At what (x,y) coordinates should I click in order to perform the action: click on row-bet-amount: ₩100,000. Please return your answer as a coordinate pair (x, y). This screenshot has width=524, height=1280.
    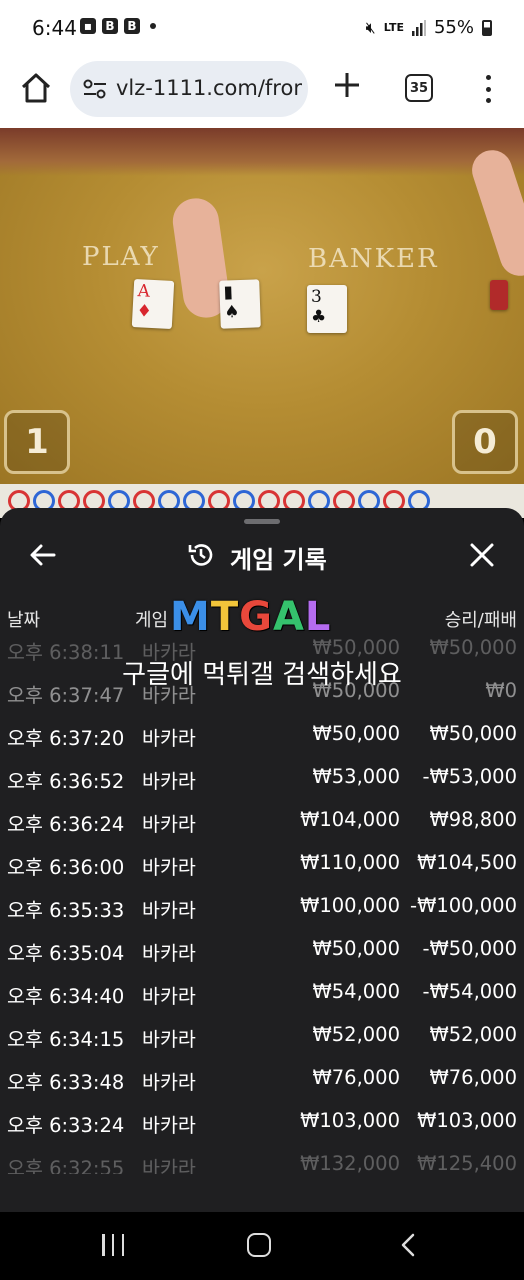
    Looking at the image, I should click on (350, 905).